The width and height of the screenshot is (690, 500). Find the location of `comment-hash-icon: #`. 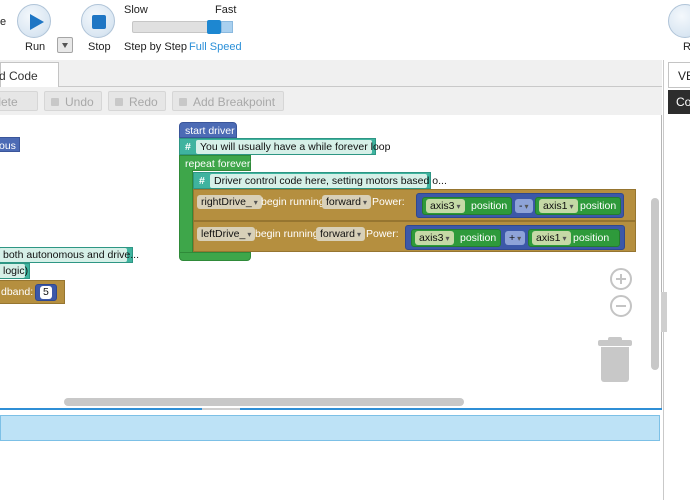

comment-hash-icon: # is located at coordinates (188, 147).